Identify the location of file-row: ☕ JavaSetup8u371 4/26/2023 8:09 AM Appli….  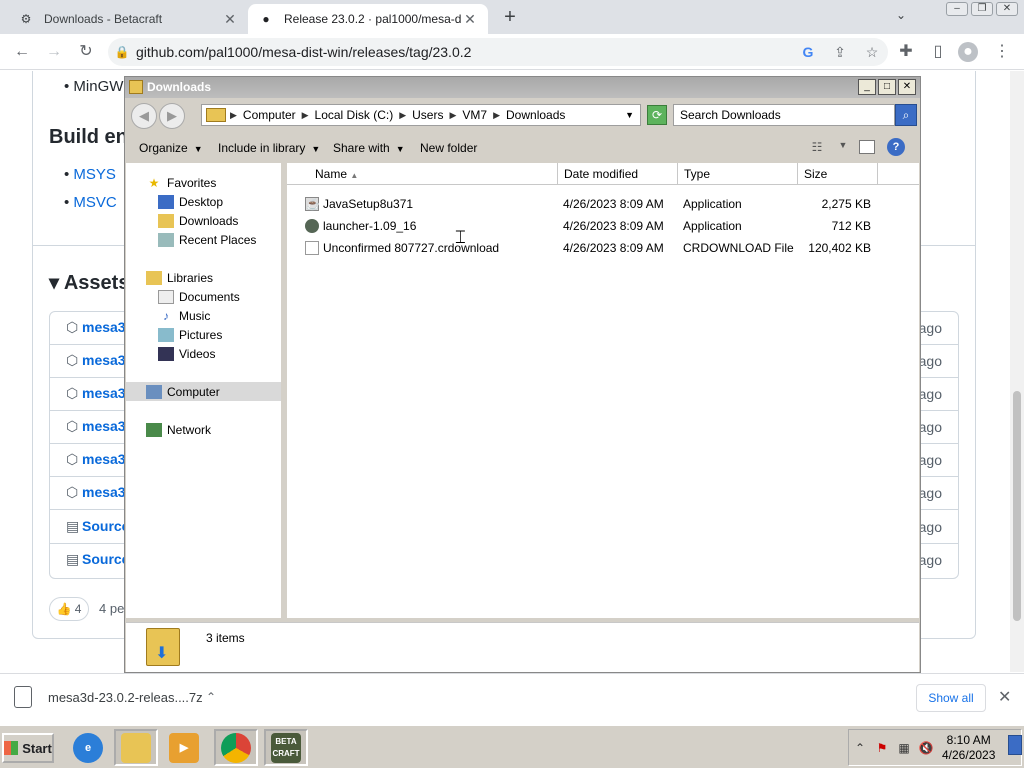
(603, 204).